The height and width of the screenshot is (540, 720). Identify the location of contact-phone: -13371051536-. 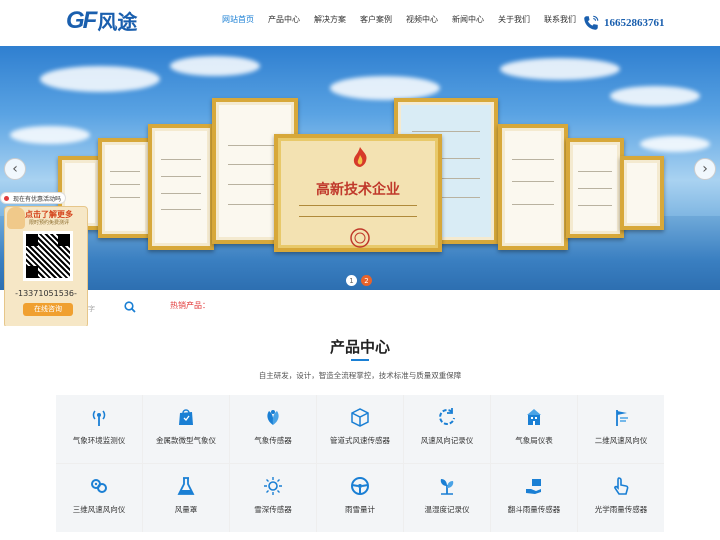
(46, 293).